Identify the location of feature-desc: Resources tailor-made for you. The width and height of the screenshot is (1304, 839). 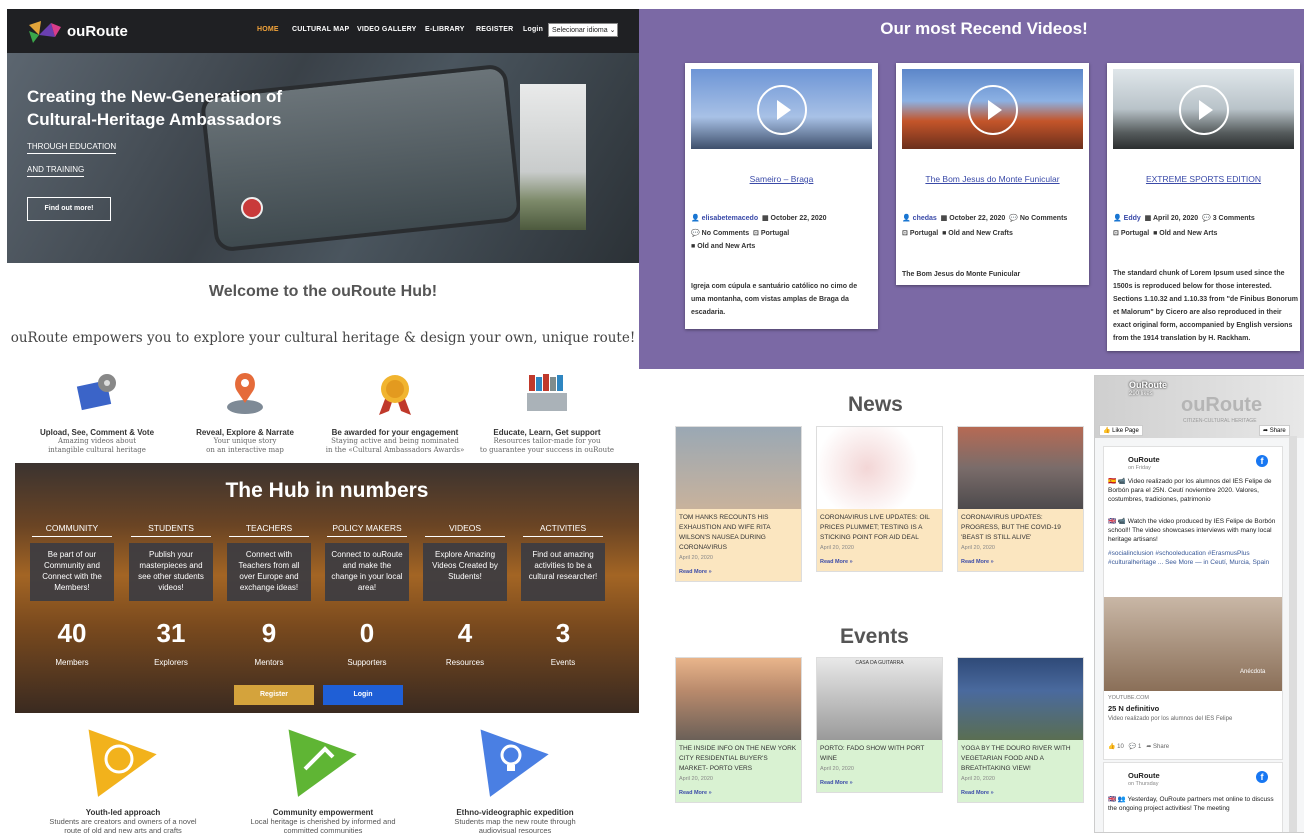
(547, 441).